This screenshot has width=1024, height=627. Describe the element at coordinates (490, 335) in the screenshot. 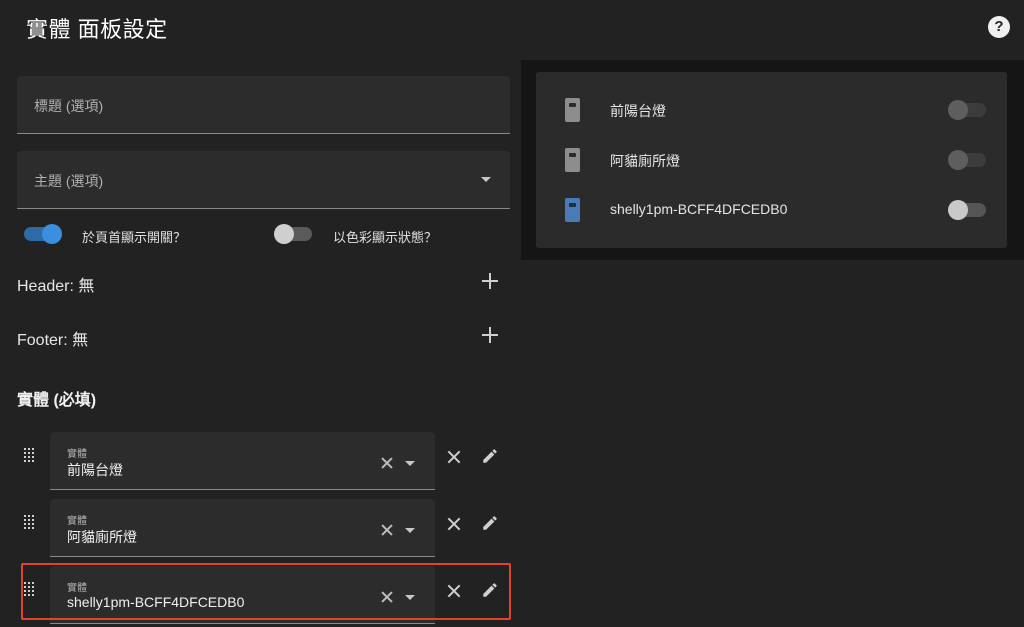

I see `add-footer-button` at that location.